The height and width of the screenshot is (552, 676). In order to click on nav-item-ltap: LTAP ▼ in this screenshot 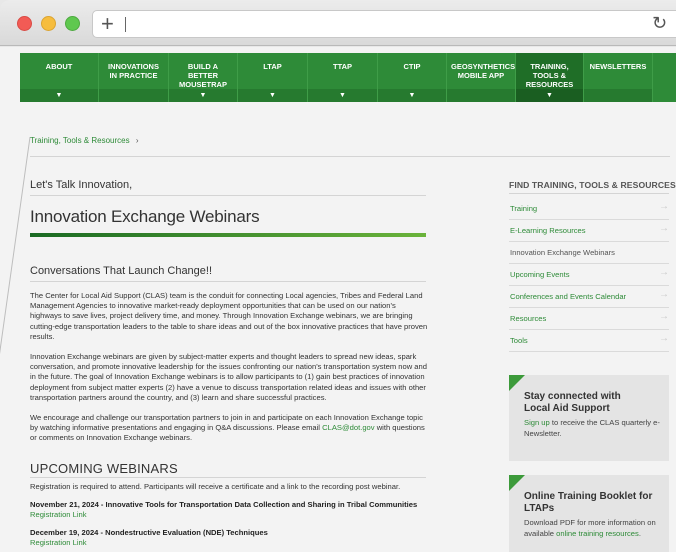, I will do `click(272, 77)`.